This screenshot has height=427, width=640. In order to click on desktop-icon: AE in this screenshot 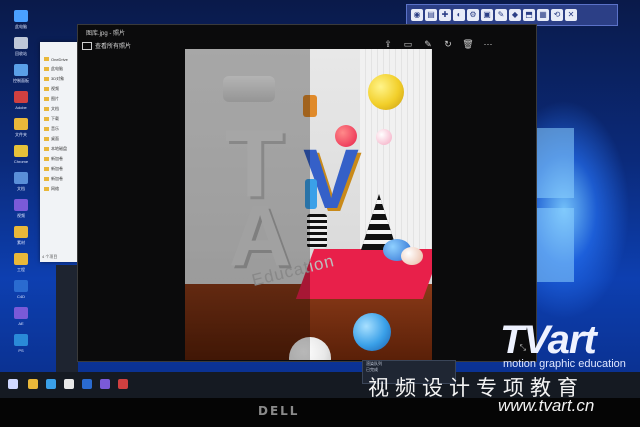, I will do `click(21, 321)`.